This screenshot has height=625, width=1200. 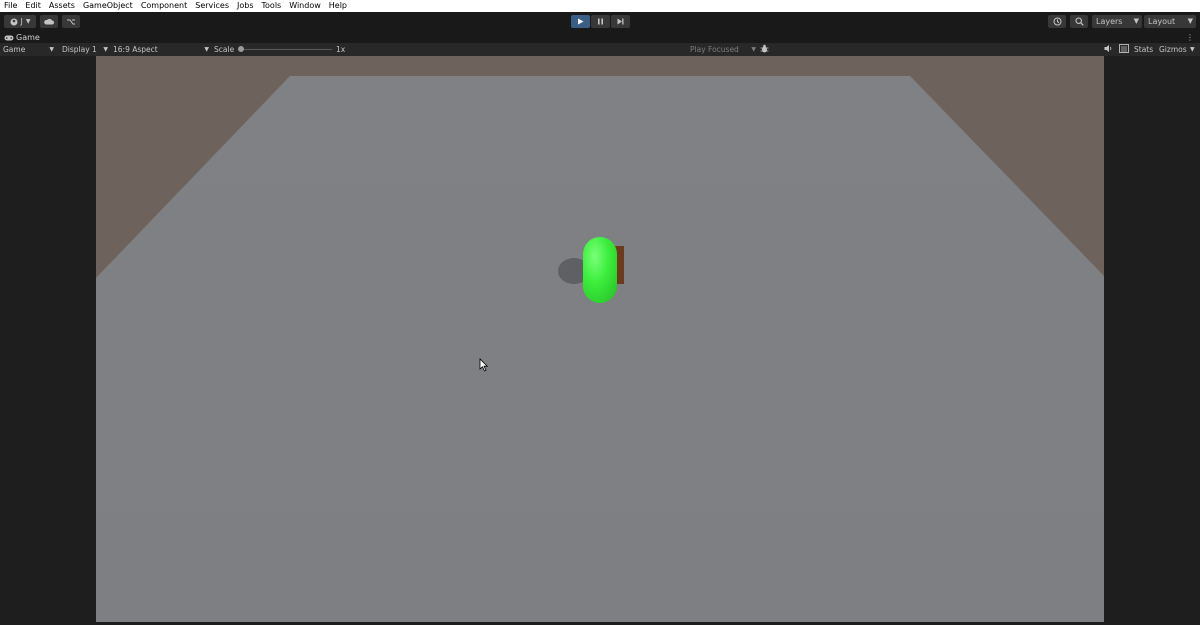 I want to click on menu-item-gameobject: GameObject, so click(x=108, y=6).